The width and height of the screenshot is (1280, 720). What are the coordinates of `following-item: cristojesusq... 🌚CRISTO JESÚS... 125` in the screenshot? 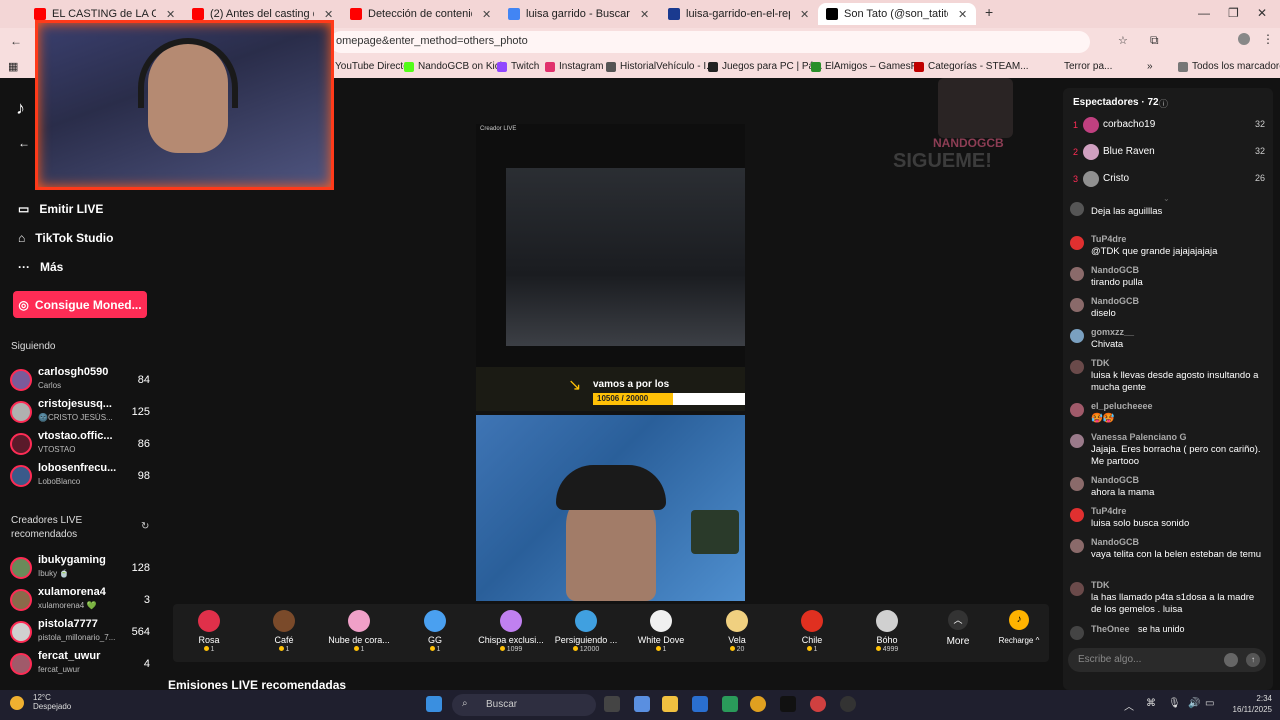 It's located at (81, 413).